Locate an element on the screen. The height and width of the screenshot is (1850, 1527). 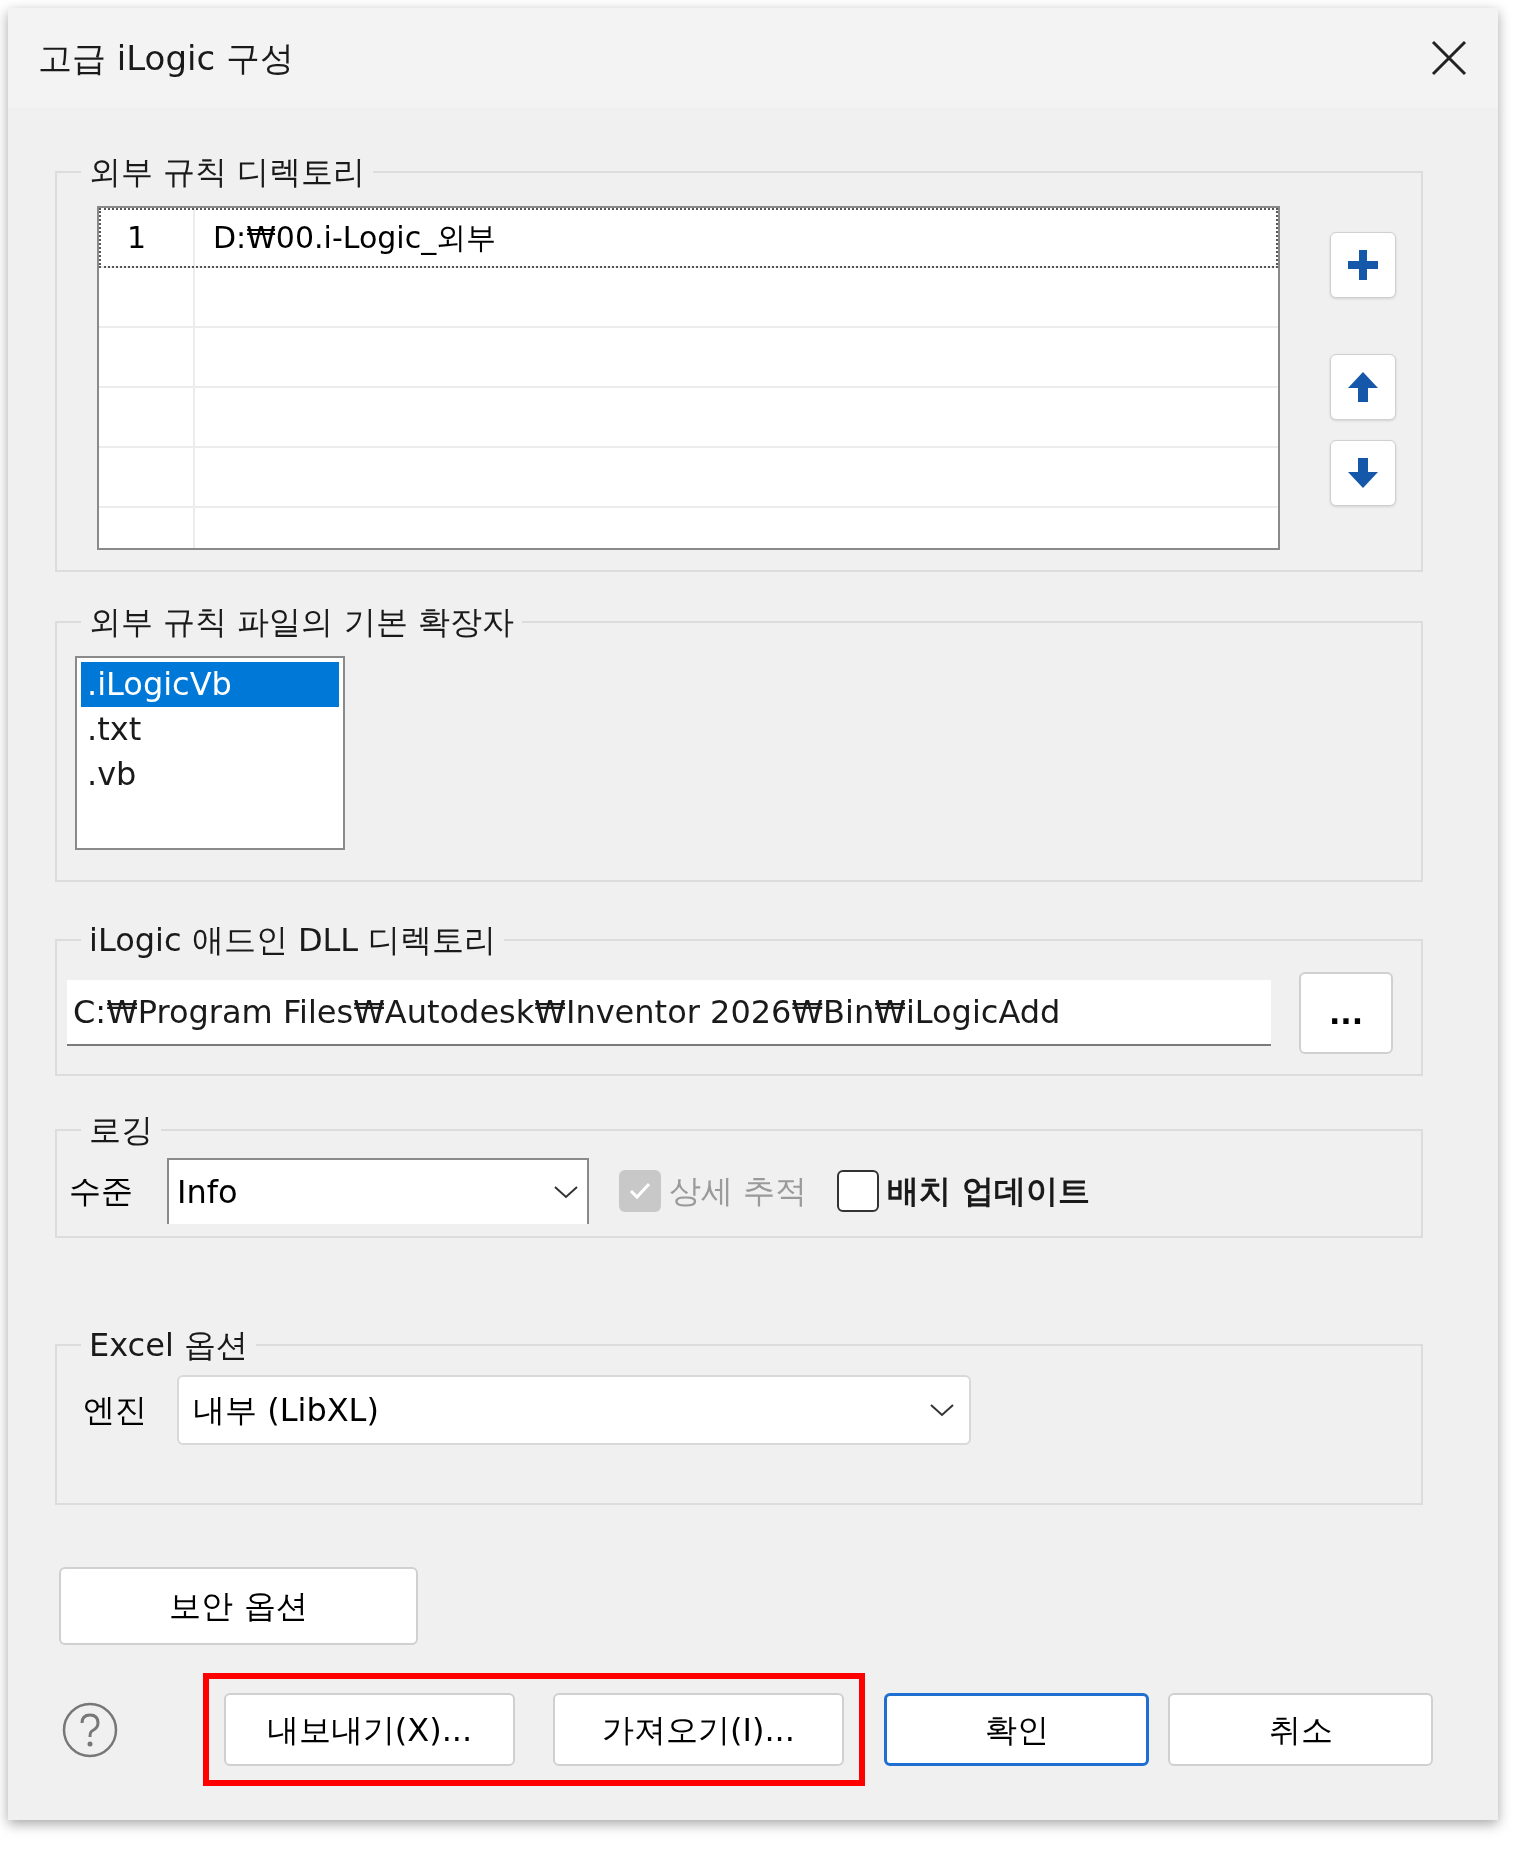
engine-label: 엔진 is located at coordinates (115, 1410).